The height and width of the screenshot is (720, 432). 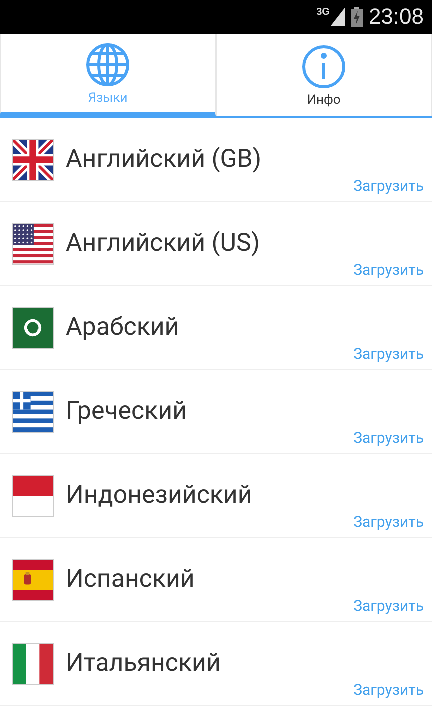 What do you see at coordinates (323, 13) in the screenshot?
I see `network-type-label: 3G` at bounding box center [323, 13].